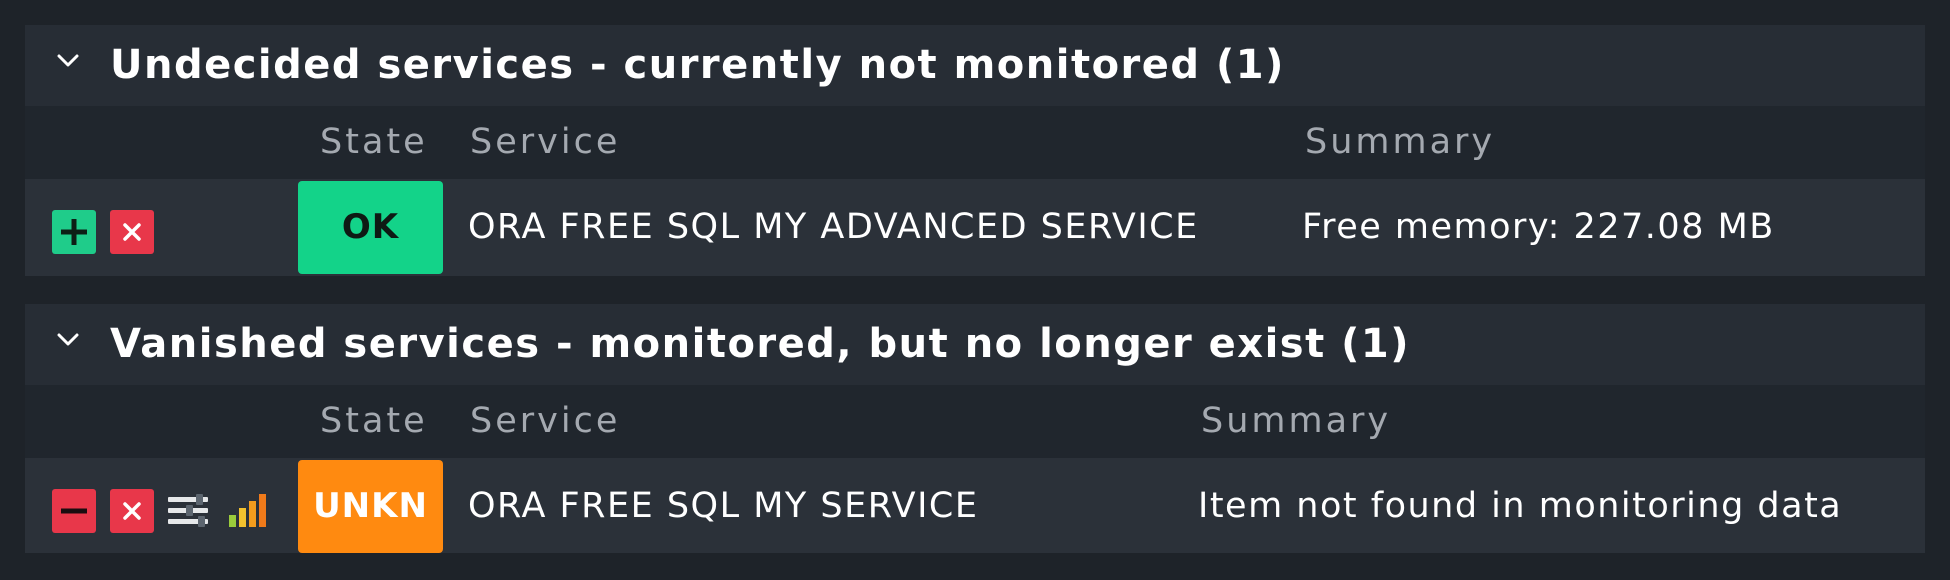 The height and width of the screenshot is (580, 1950). Describe the element at coordinates (370, 506) in the screenshot. I see `status-badge: UNKN` at that location.